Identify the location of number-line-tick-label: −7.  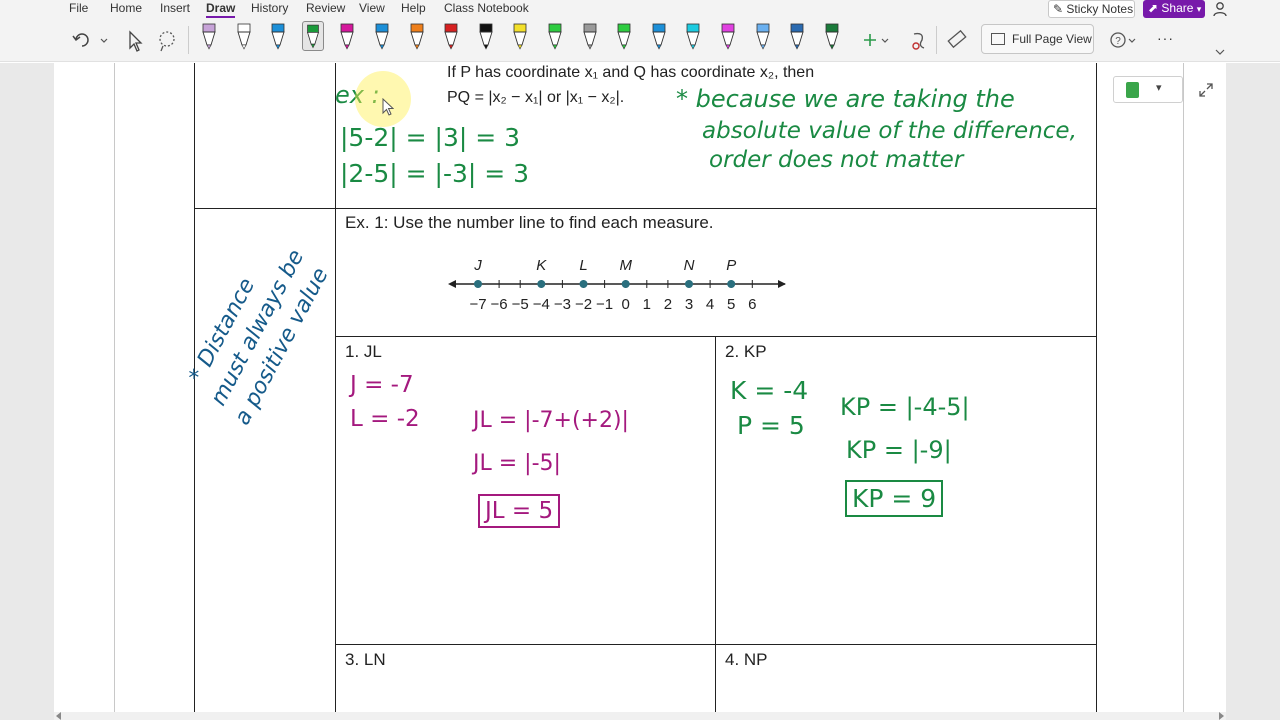
(477, 304).